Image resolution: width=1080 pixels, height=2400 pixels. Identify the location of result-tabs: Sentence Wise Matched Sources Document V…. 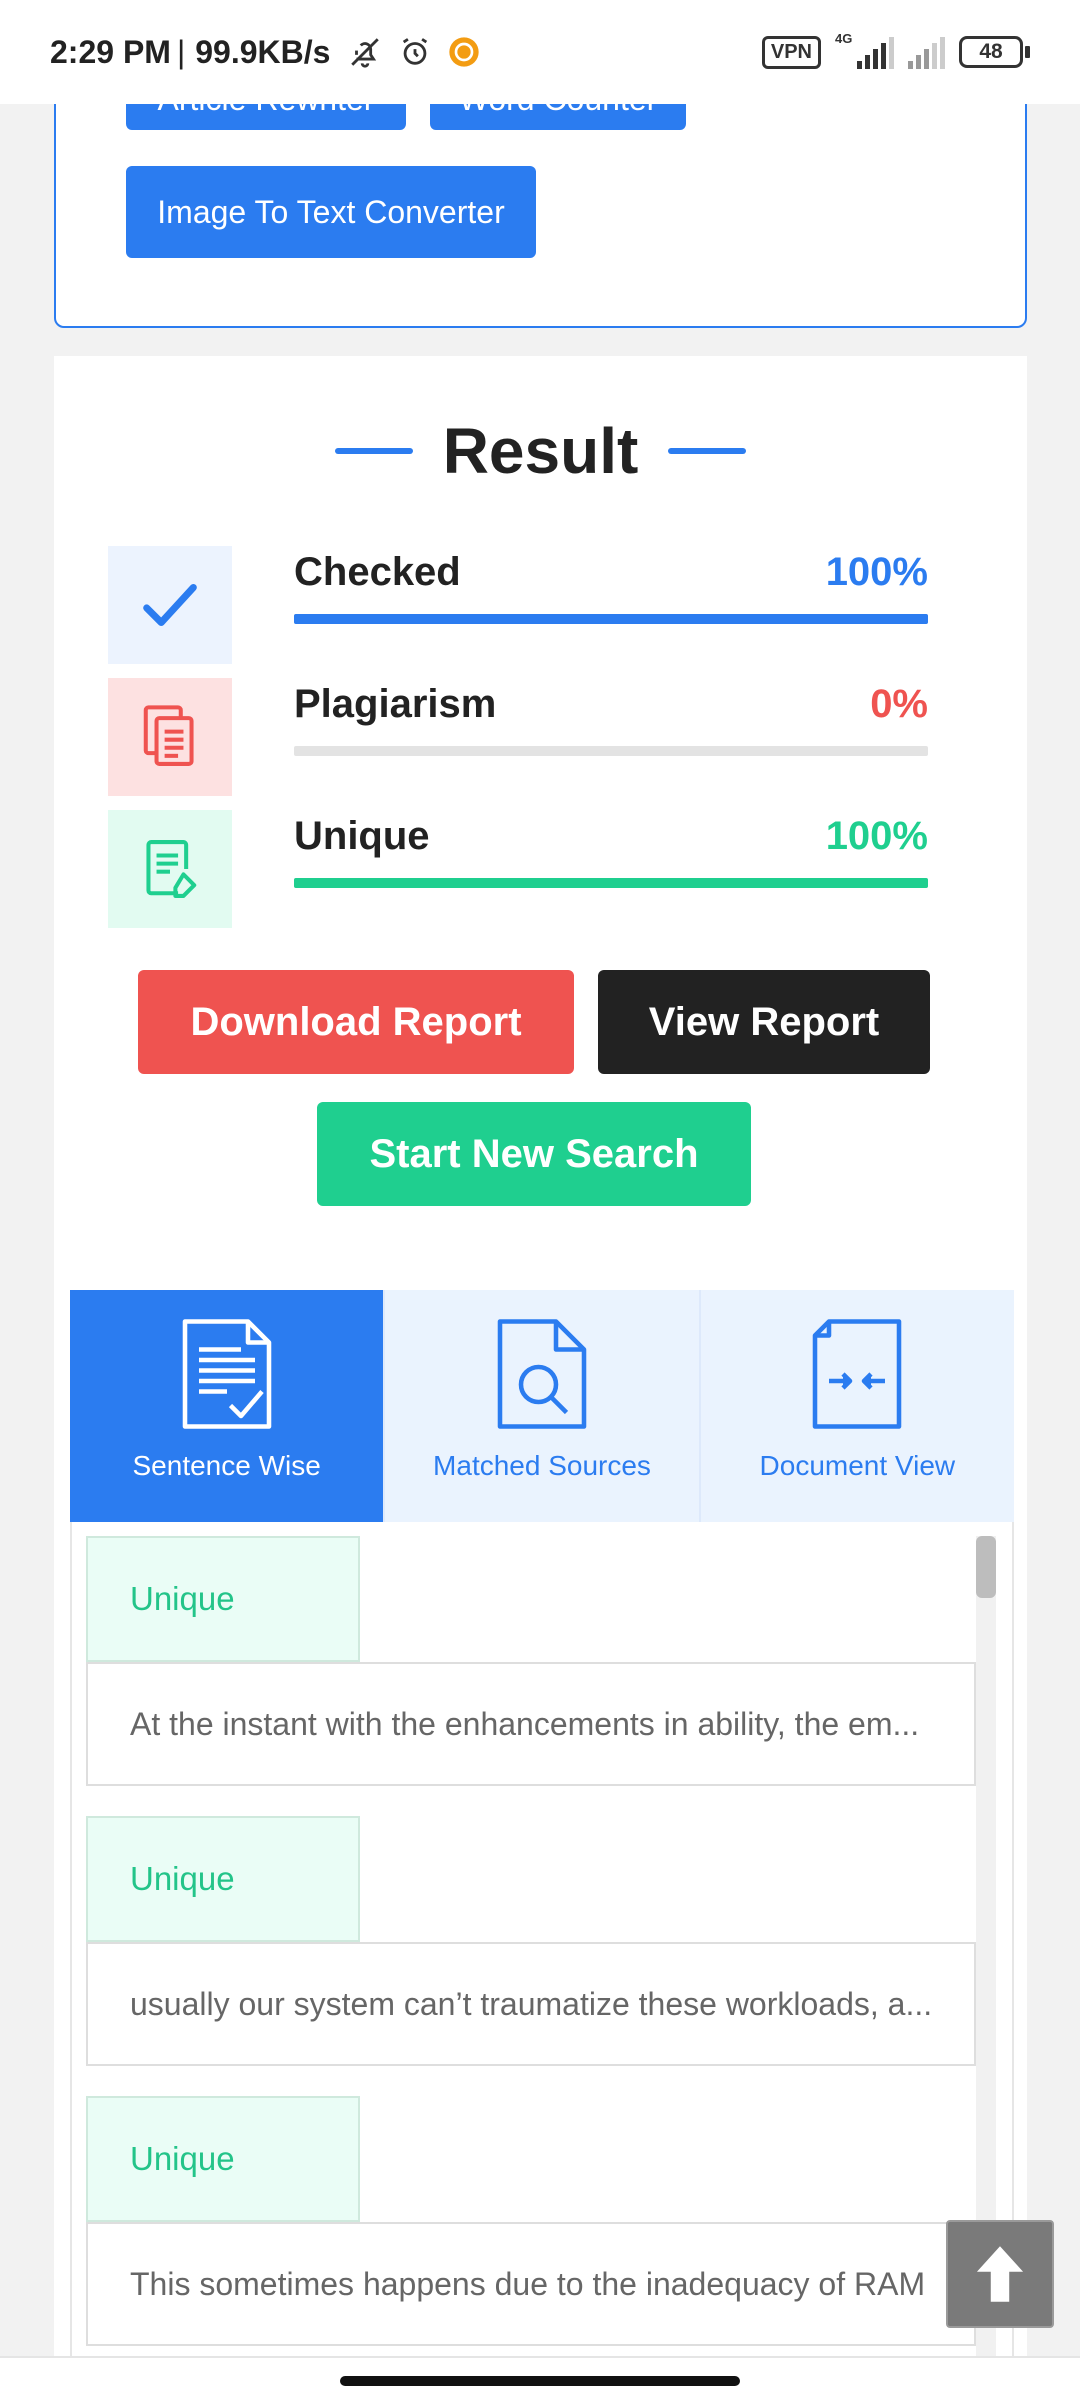
(542, 1406).